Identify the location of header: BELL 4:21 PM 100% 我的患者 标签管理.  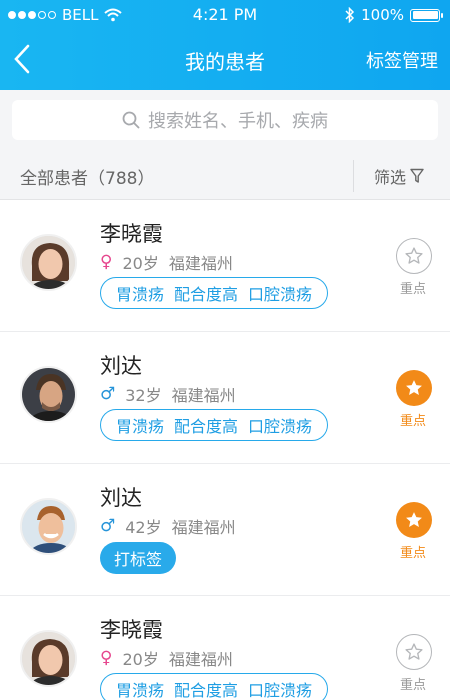
(225, 45).